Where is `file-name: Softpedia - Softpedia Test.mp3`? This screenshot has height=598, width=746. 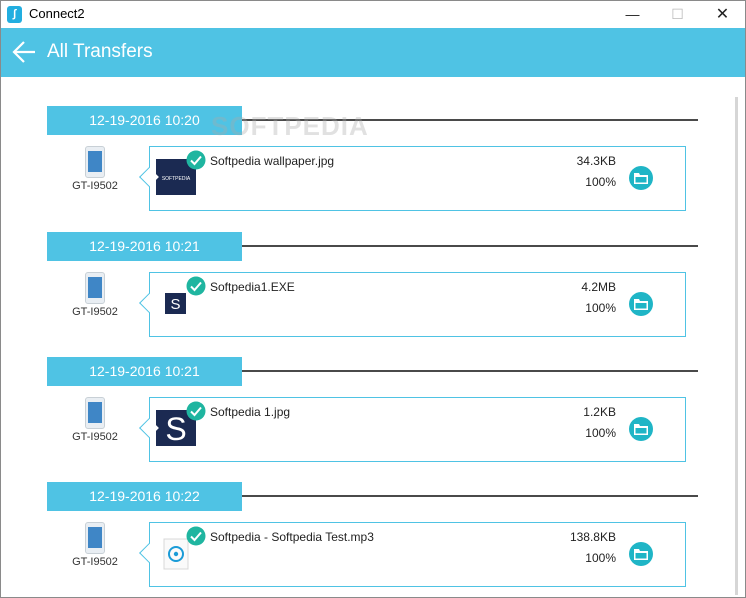 file-name: Softpedia - Softpedia Test.mp3 is located at coordinates (292, 537).